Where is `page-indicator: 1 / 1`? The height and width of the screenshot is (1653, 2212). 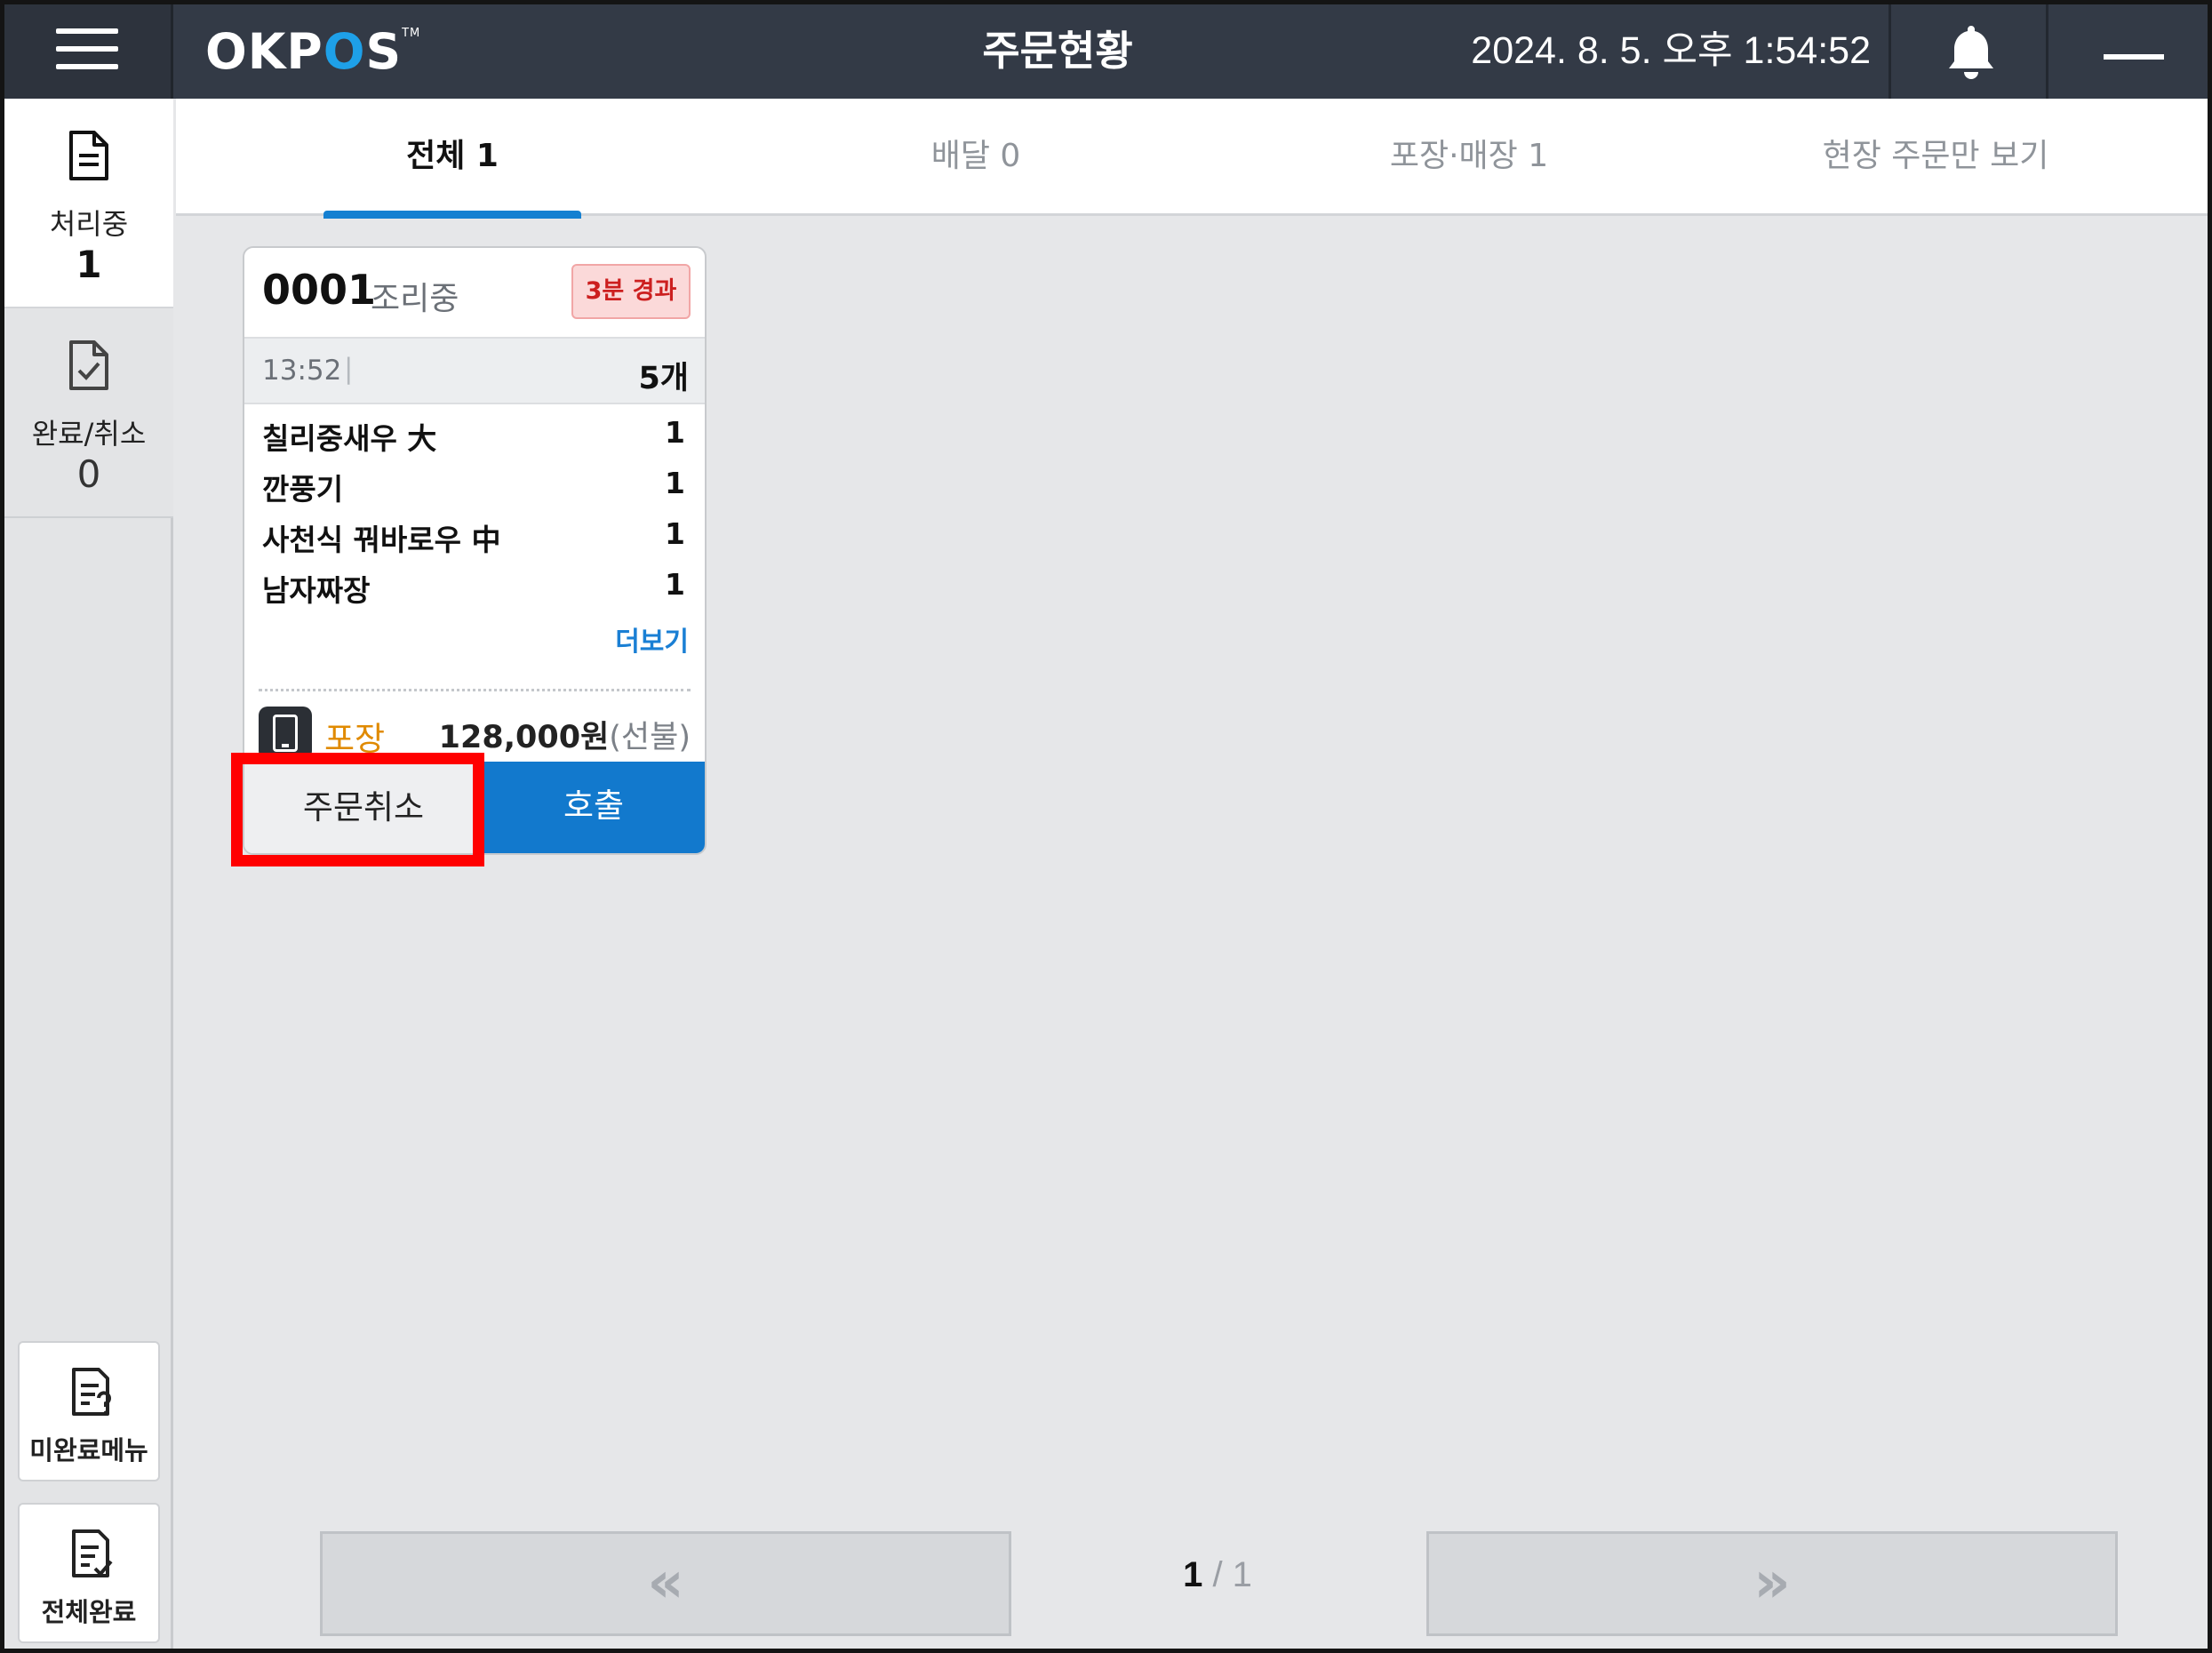 page-indicator: 1 / 1 is located at coordinates (1217, 1575).